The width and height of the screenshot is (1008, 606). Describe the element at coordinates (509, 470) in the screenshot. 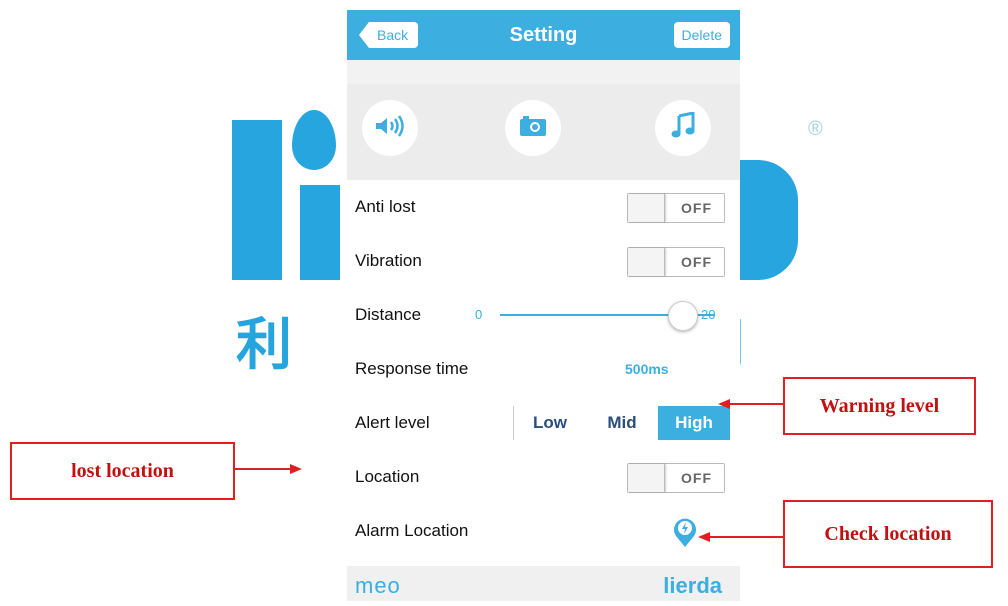

I see `annotation-arrows` at that location.